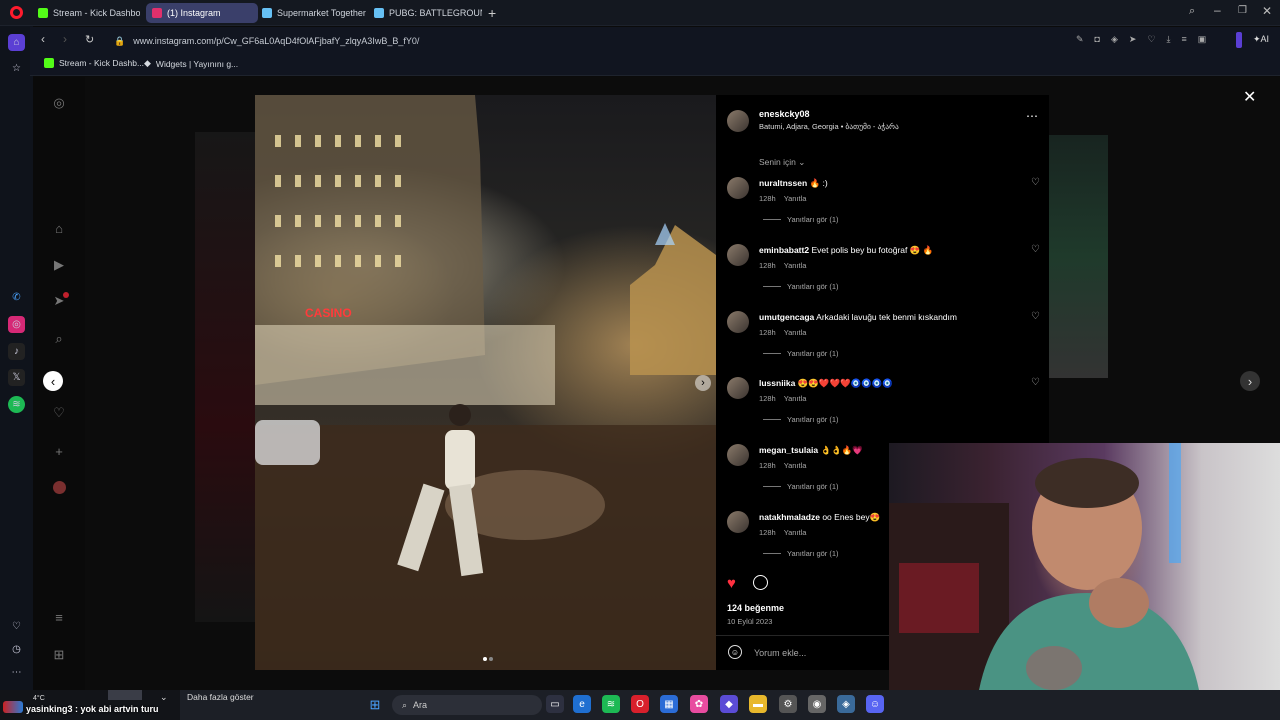 The image size is (1280, 720). What do you see at coordinates (1080, 39) in the screenshot?
I see `edit-icon: ✎` at bounding box center [1080, 39].